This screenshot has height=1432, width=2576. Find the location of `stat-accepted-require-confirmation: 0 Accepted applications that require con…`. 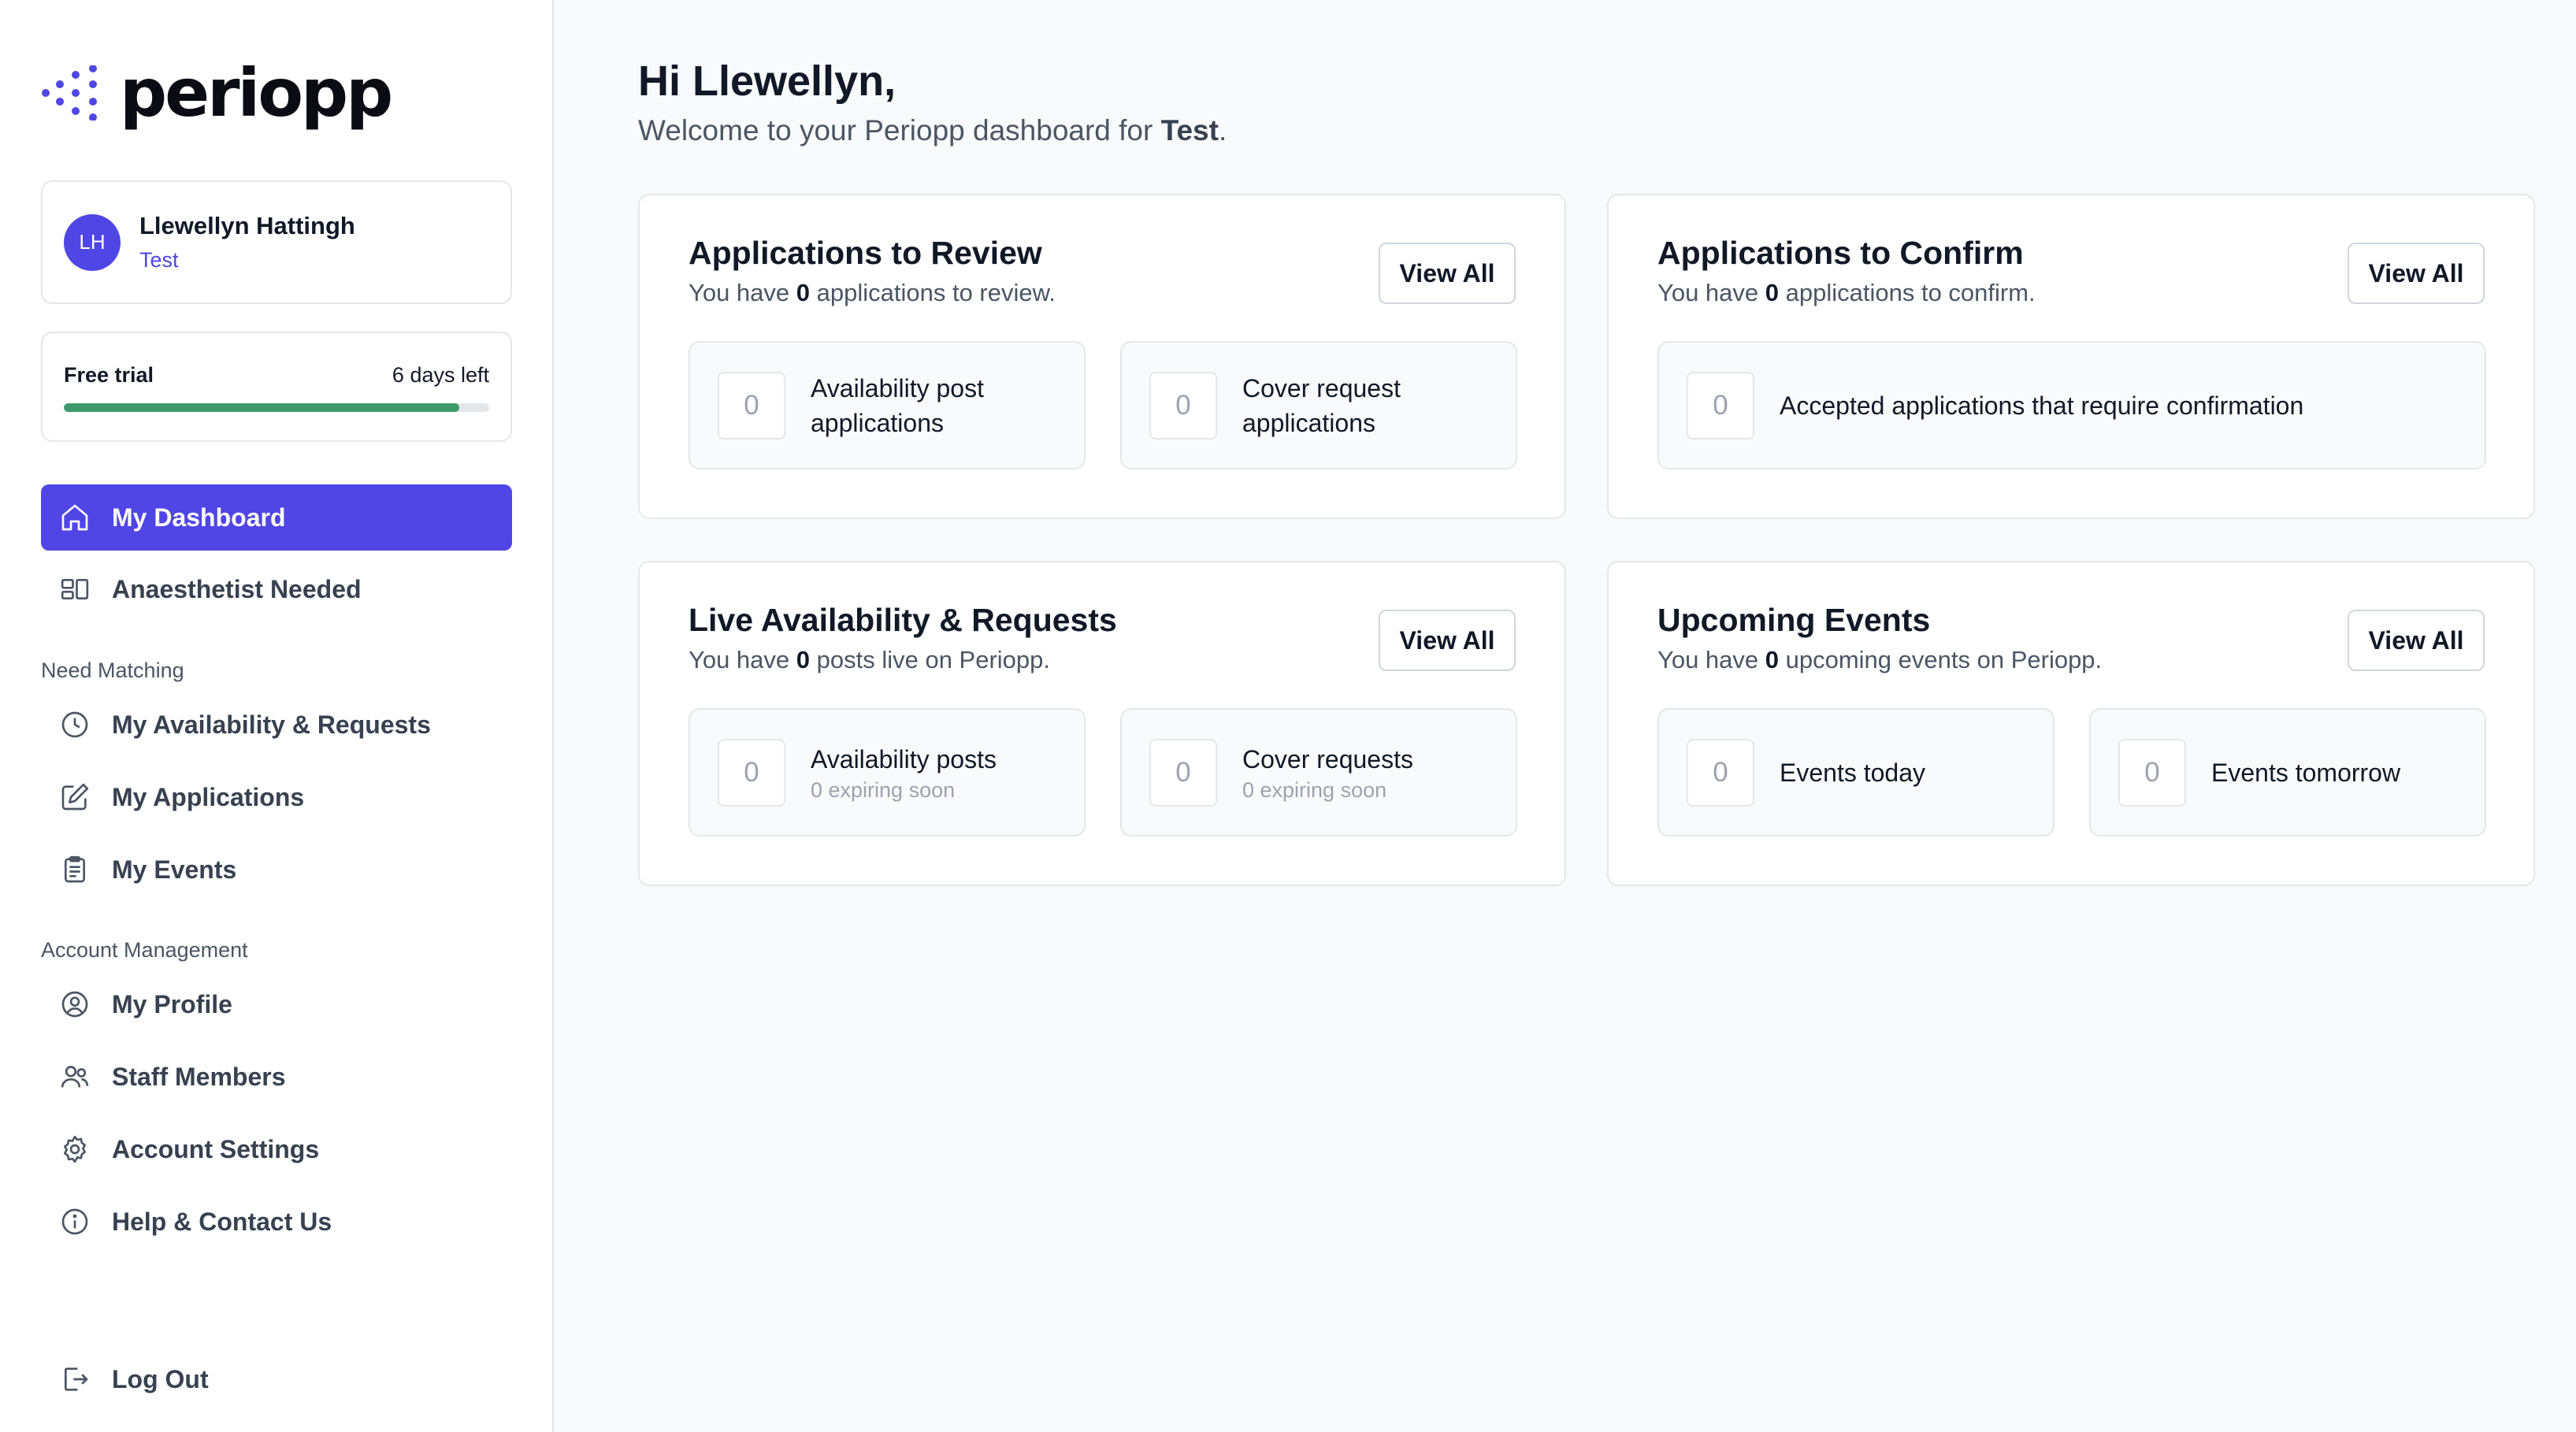

stat-accepted-require-confirmation: 0 Accepted applications that require con… is located at coordinates (2071, 405).